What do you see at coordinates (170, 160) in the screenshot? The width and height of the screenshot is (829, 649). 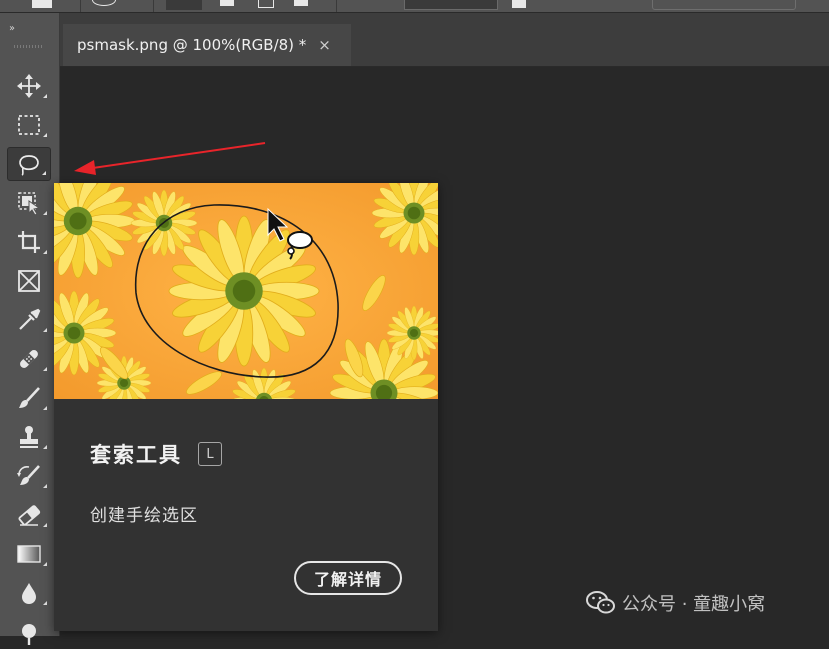 I see `annotation-arrow` at bounding box center [170, 160].